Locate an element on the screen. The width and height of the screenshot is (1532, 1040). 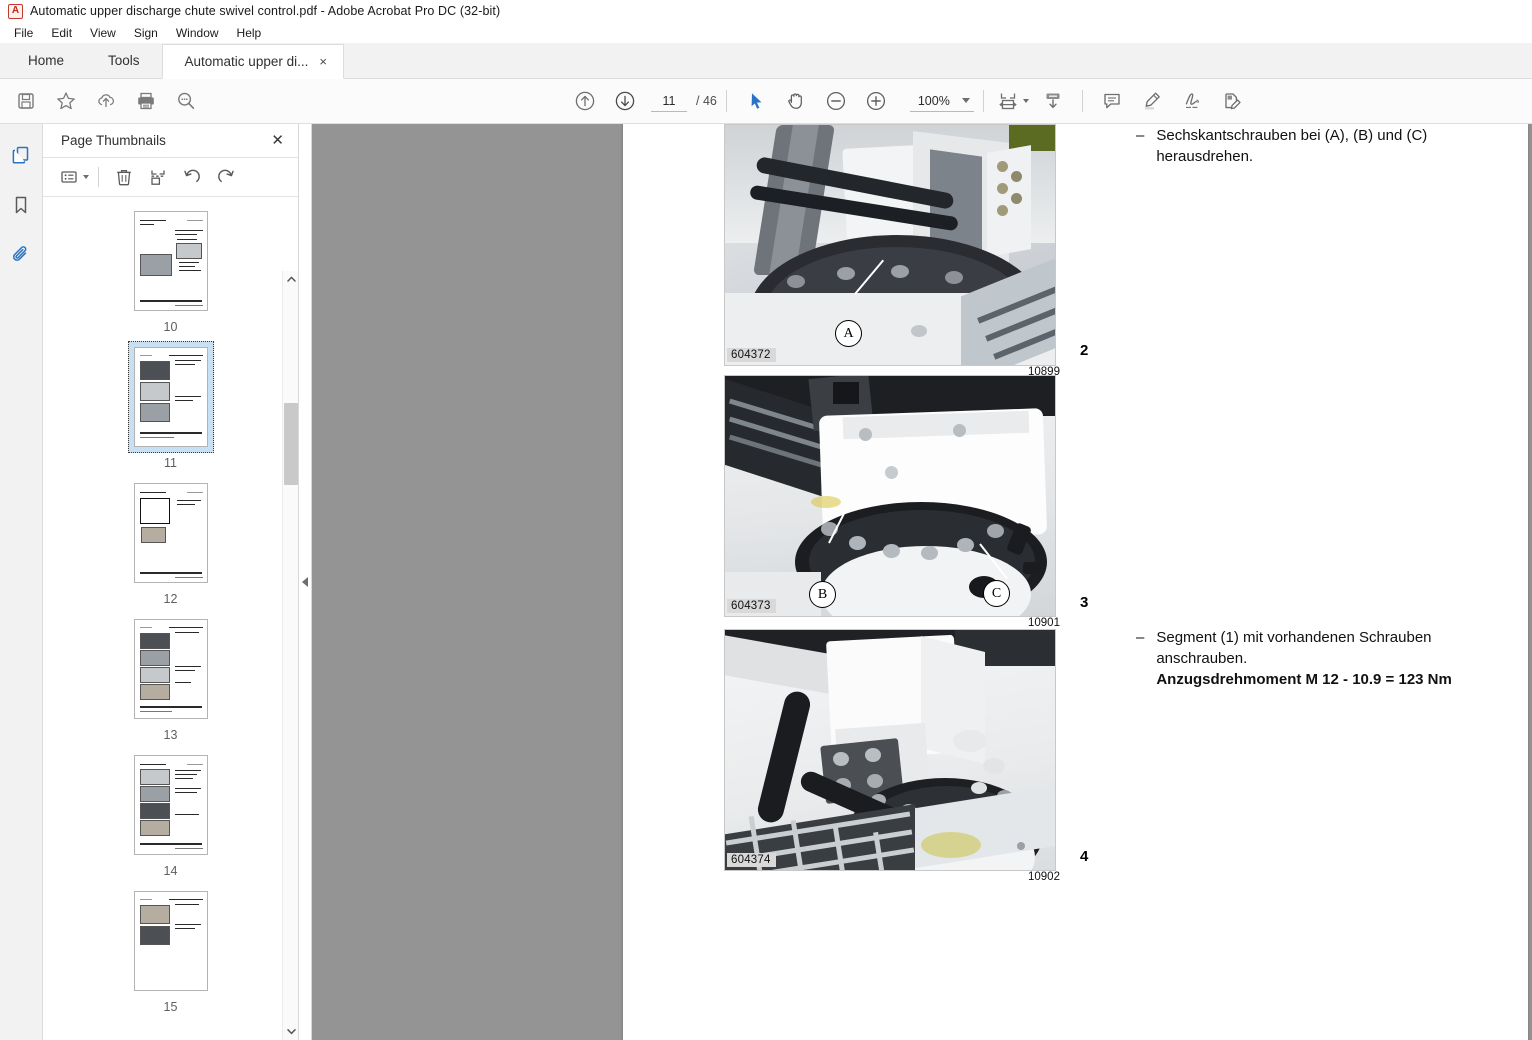
instruction-line: herausdrehen. is located at coordinates (1205, 156).